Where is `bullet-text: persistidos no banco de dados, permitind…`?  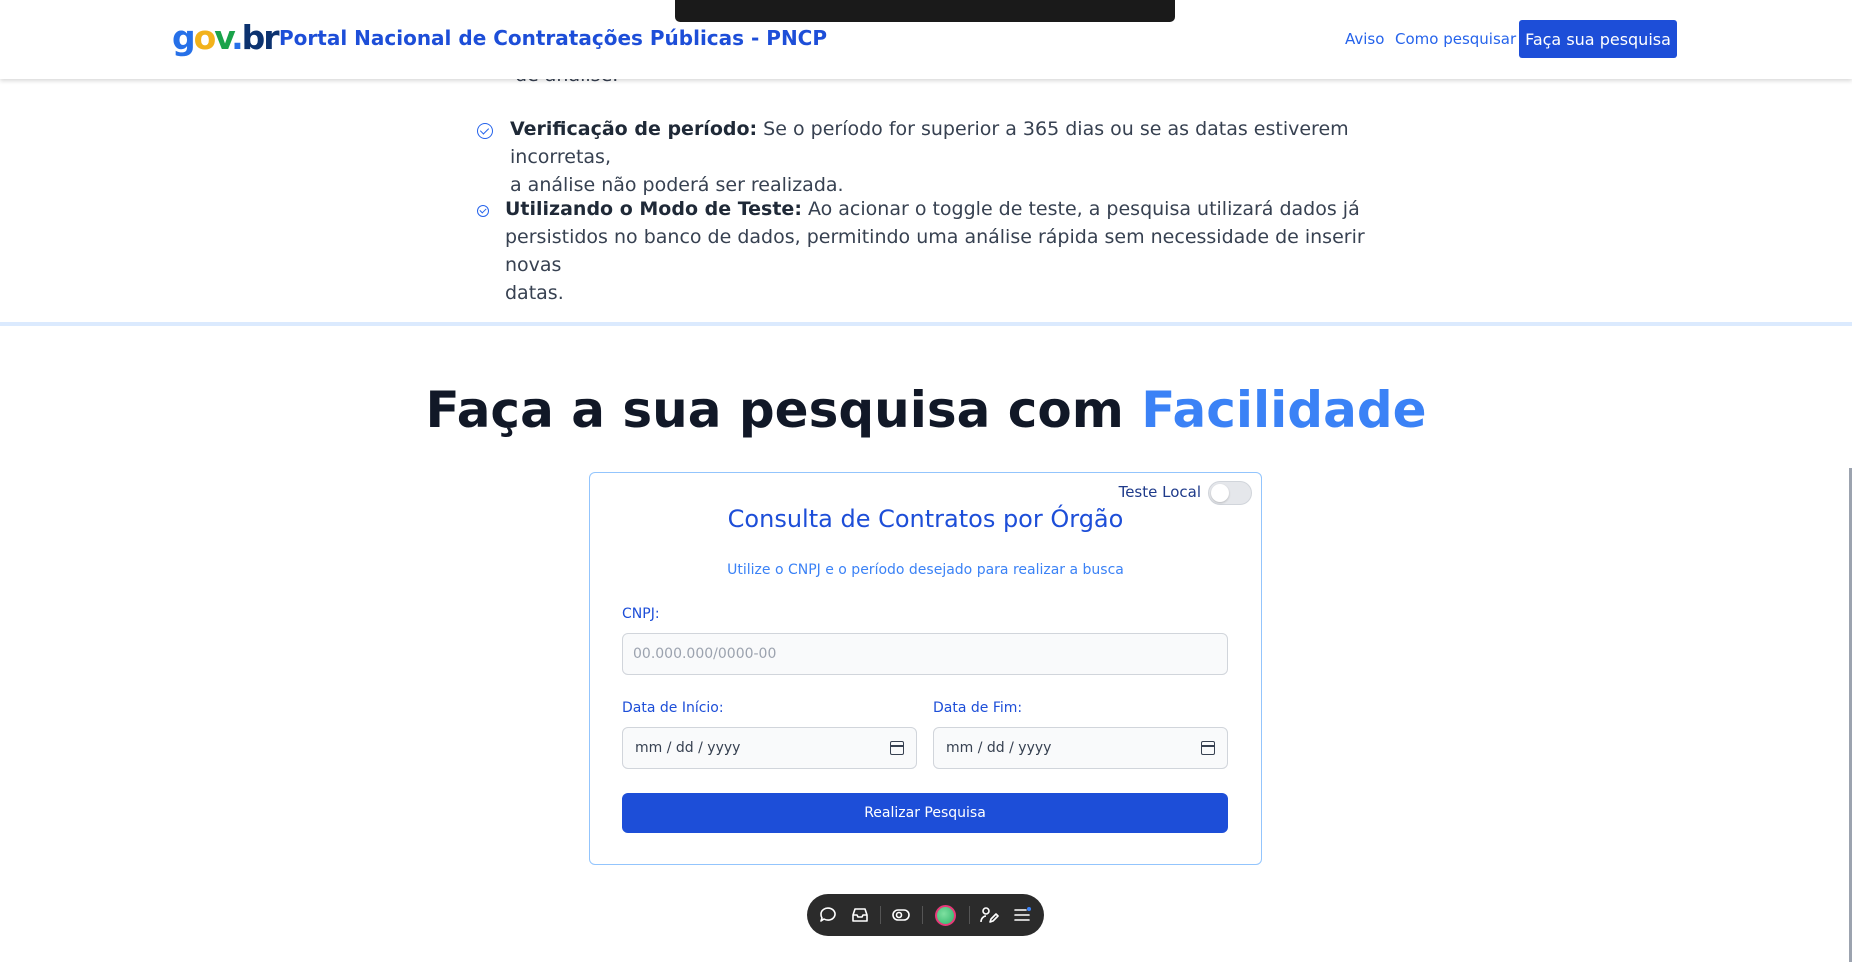 bullet-text: persistidos no banco de dados, permitind… is located at coordinates (935, 251).